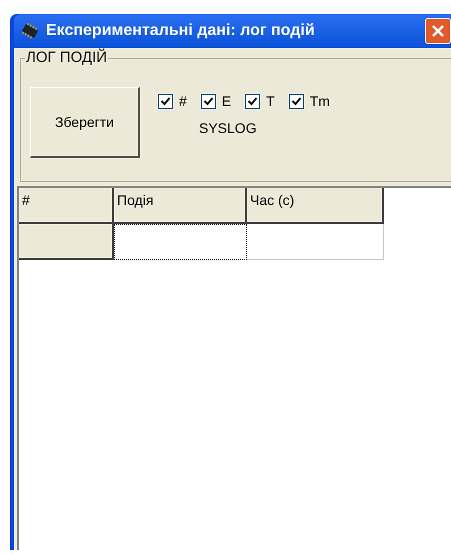  I want to click on group-title: ЛОГ ПОДІЙ, so click(66, 58).